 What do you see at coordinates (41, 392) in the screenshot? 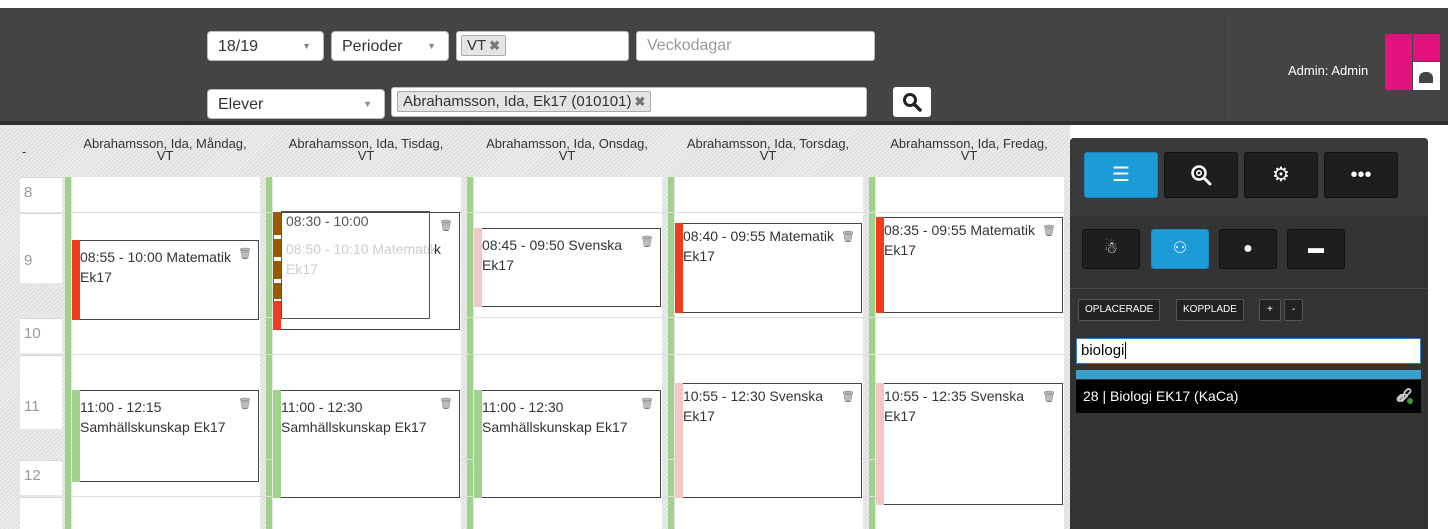
I see `hour-label: 11` at bounding box center [41, 392].